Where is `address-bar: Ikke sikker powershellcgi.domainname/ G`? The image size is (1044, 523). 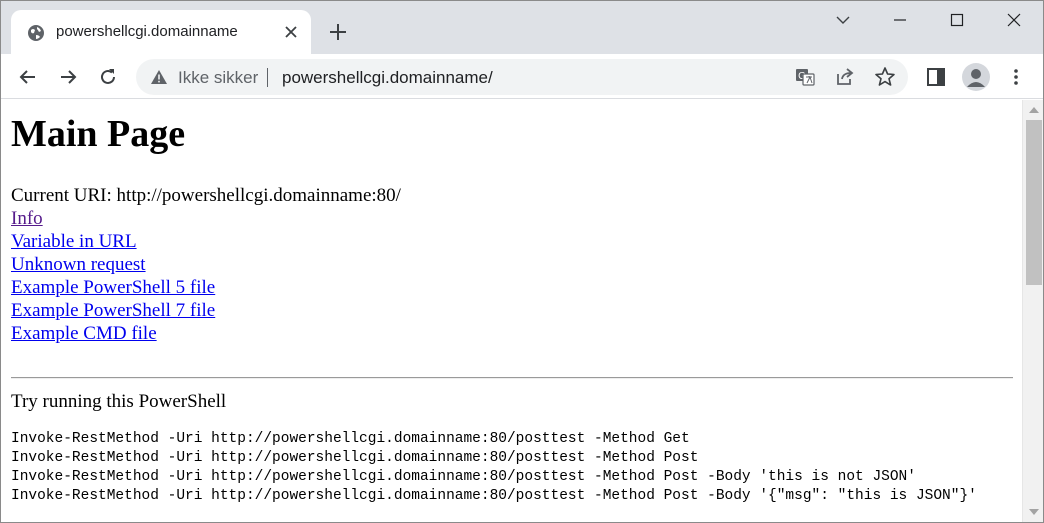
address-bar: Ikke sikker powershellcgi.domainname/ G is located at coordinates (522, 77).